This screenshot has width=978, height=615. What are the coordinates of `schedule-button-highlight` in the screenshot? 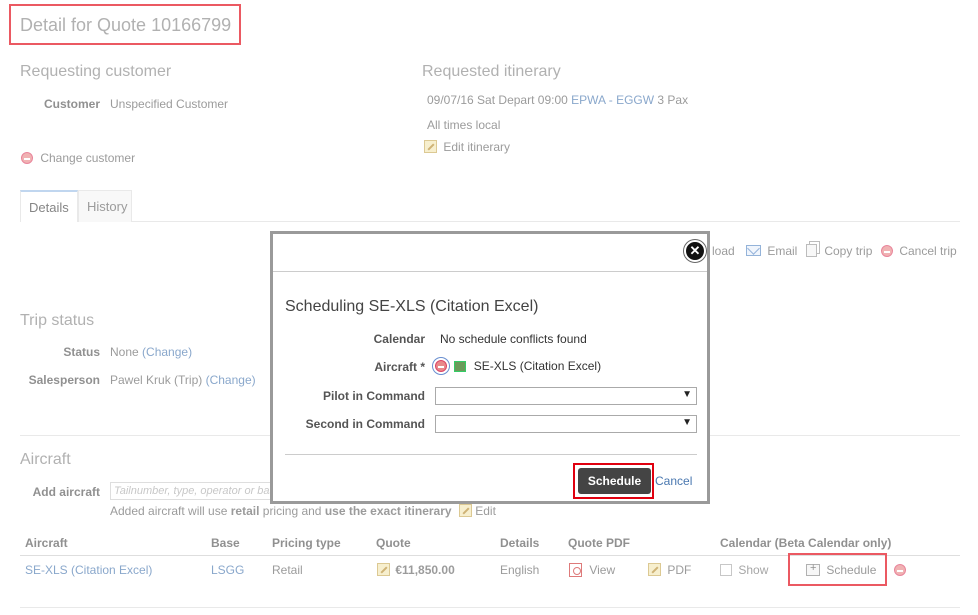 It's located at (613, 481).